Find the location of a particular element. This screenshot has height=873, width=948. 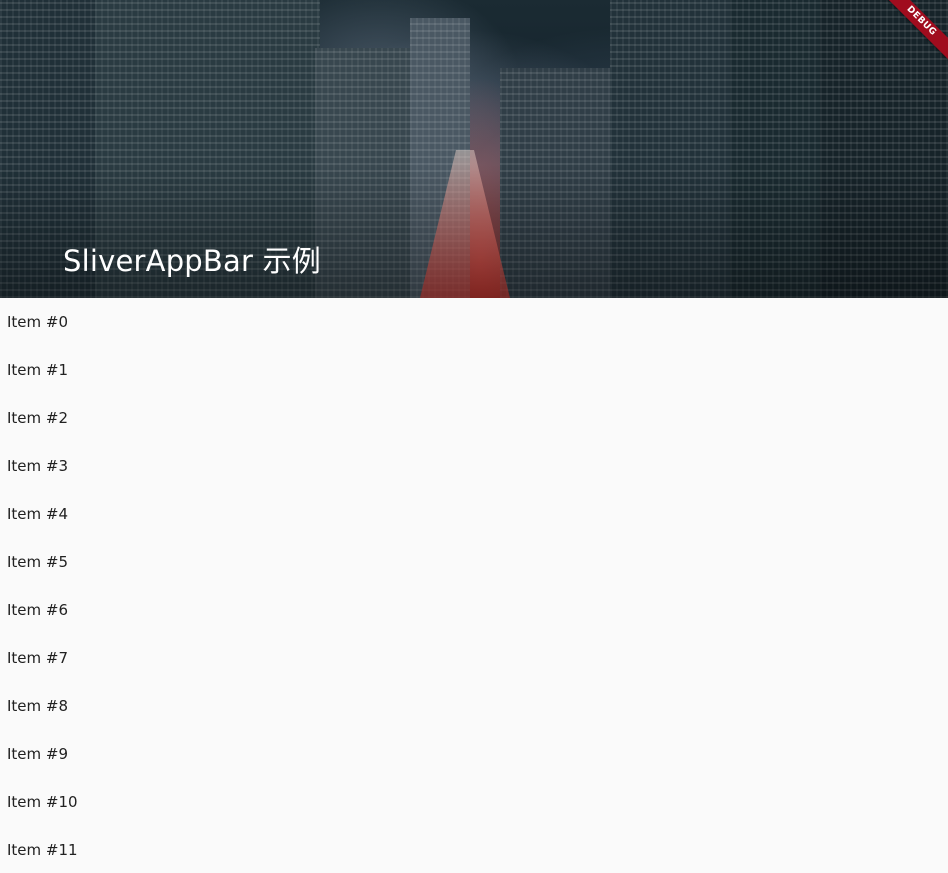

list-item: Item #1 is located at coordinates (474, 370).